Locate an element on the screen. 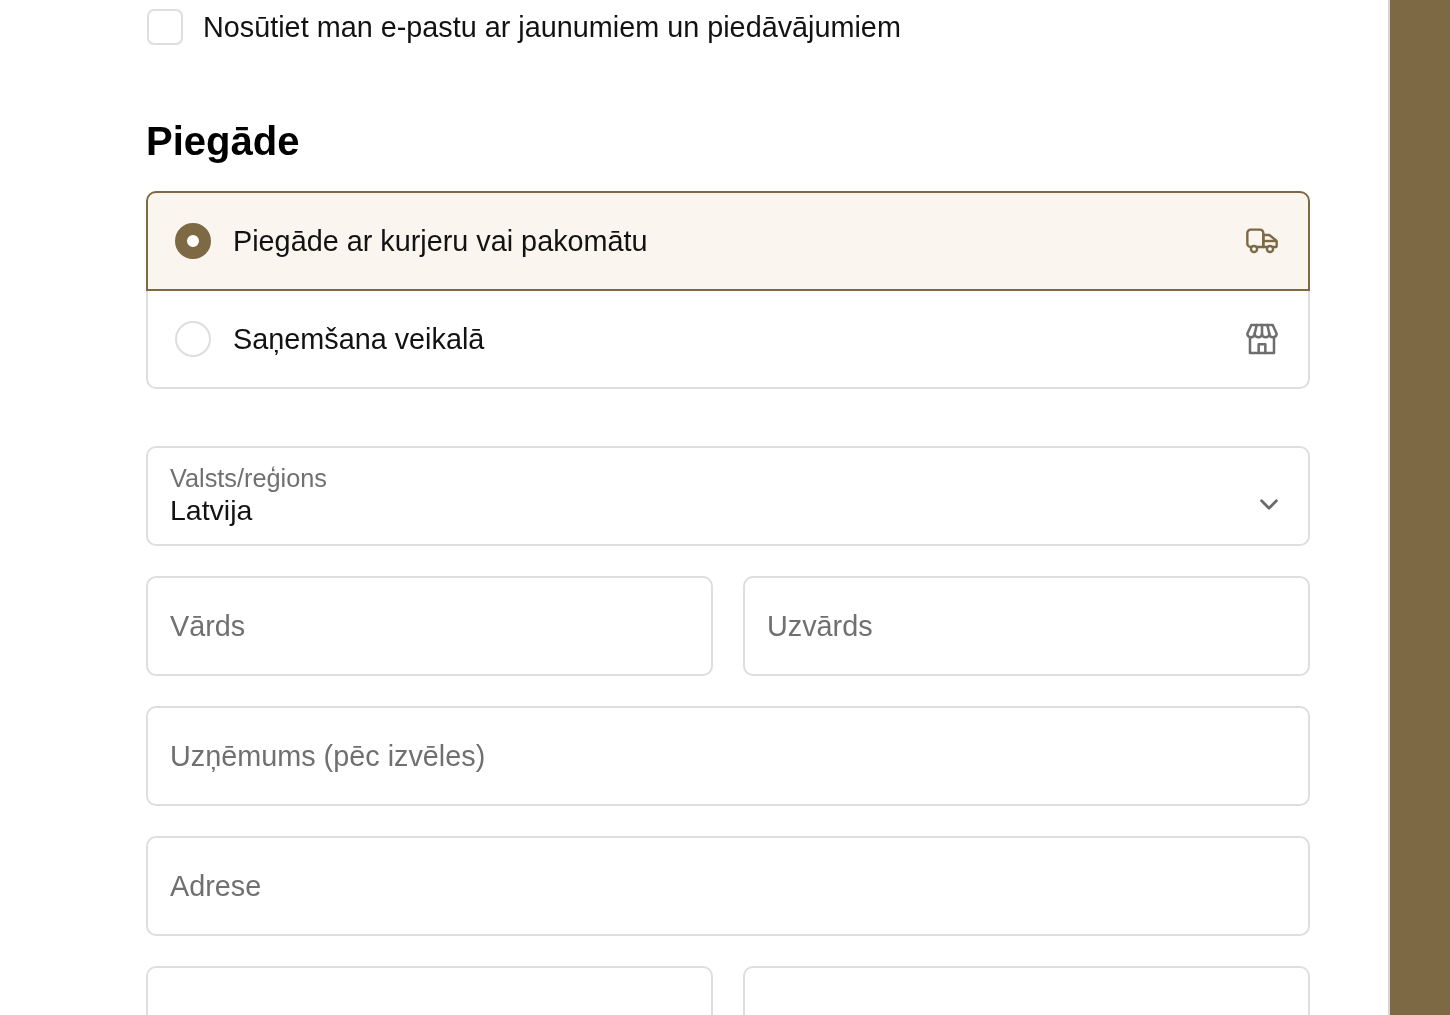 The width and height of the screenshot is (1450, 1015). input-field: Vārds is located at coordinates (429, 626).